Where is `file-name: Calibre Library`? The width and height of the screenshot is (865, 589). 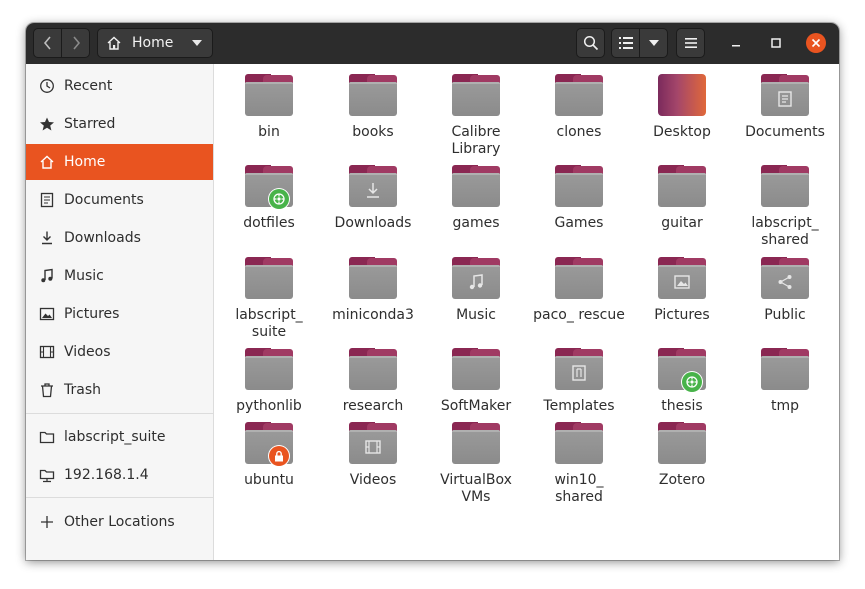
file-name: Calibre Library is located at coordinates (476, 140).